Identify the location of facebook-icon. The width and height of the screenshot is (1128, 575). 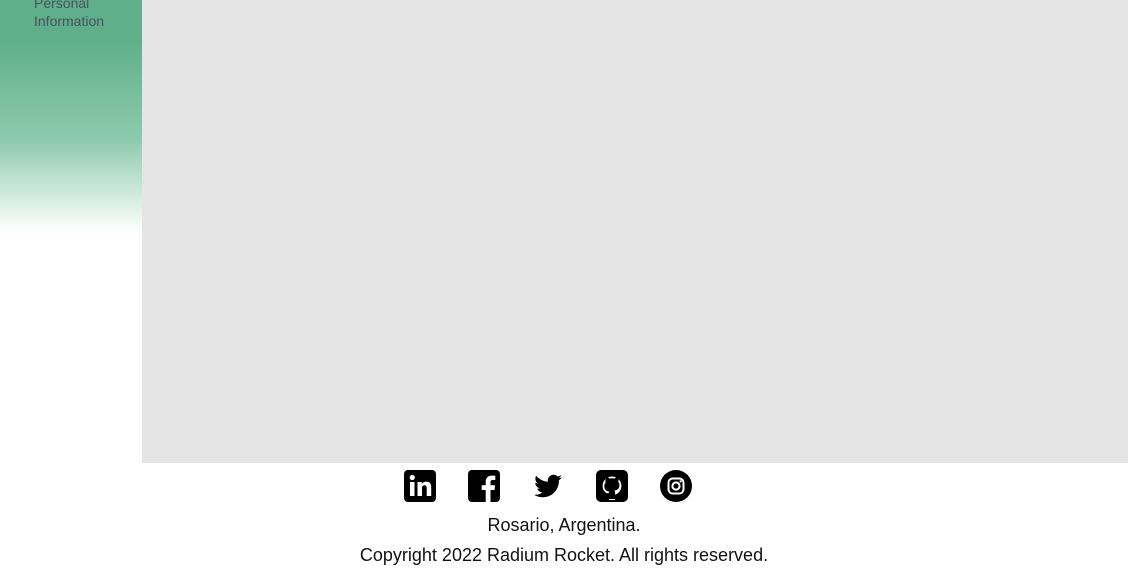
(484, 486).